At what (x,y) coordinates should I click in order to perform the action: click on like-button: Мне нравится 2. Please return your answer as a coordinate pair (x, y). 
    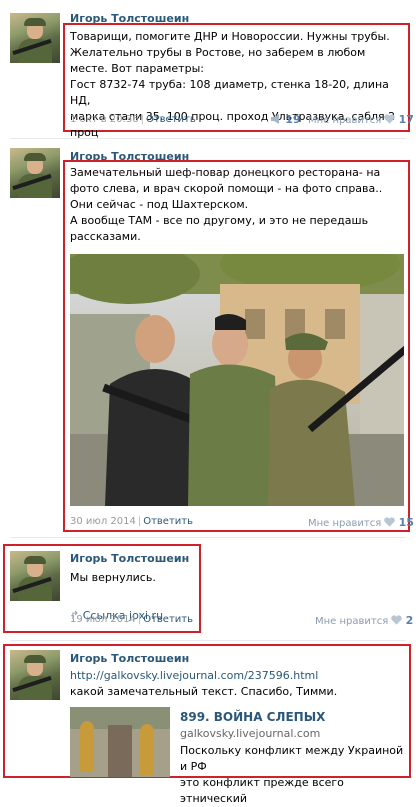
    Looking at the image, I should click on (364, 620).